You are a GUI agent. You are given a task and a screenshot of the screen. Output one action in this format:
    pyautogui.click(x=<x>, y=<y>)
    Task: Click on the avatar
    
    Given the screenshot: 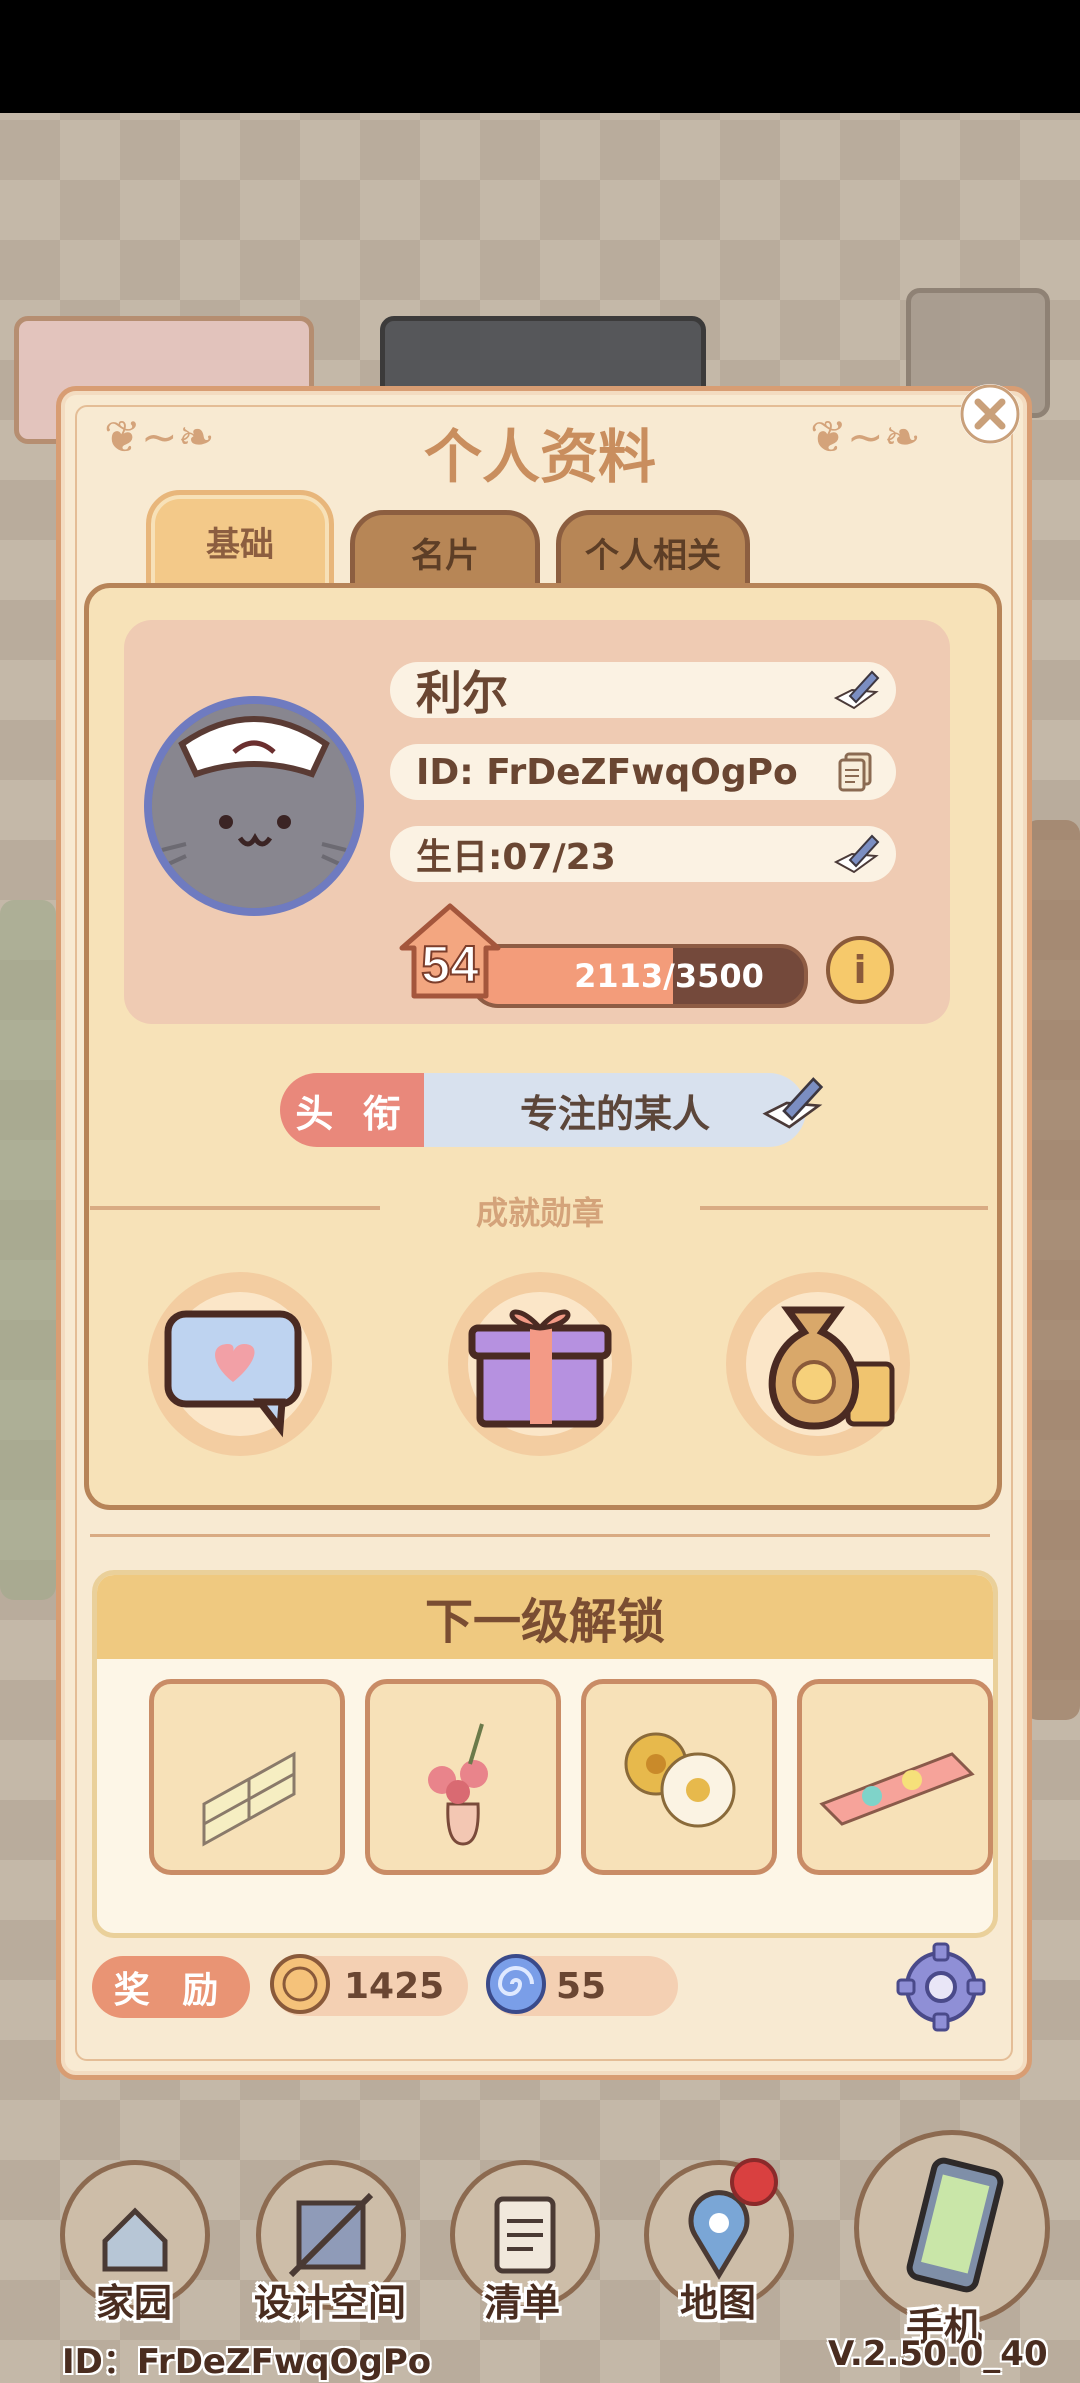 What is the action you would take?
    pyautogui.click(x=254, y=806)
    